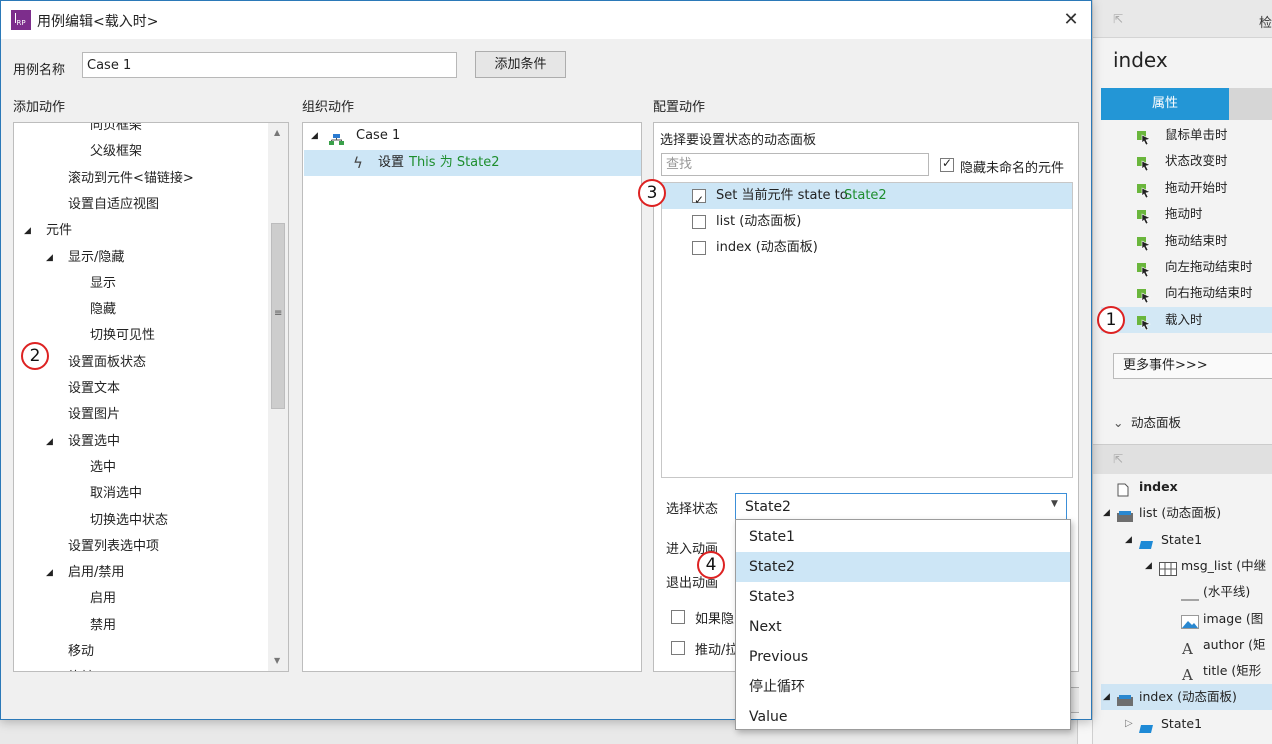  Describe the element at coordinates (141, 468) in the screenshot. I see `action-tree-item: 选中` at that location.